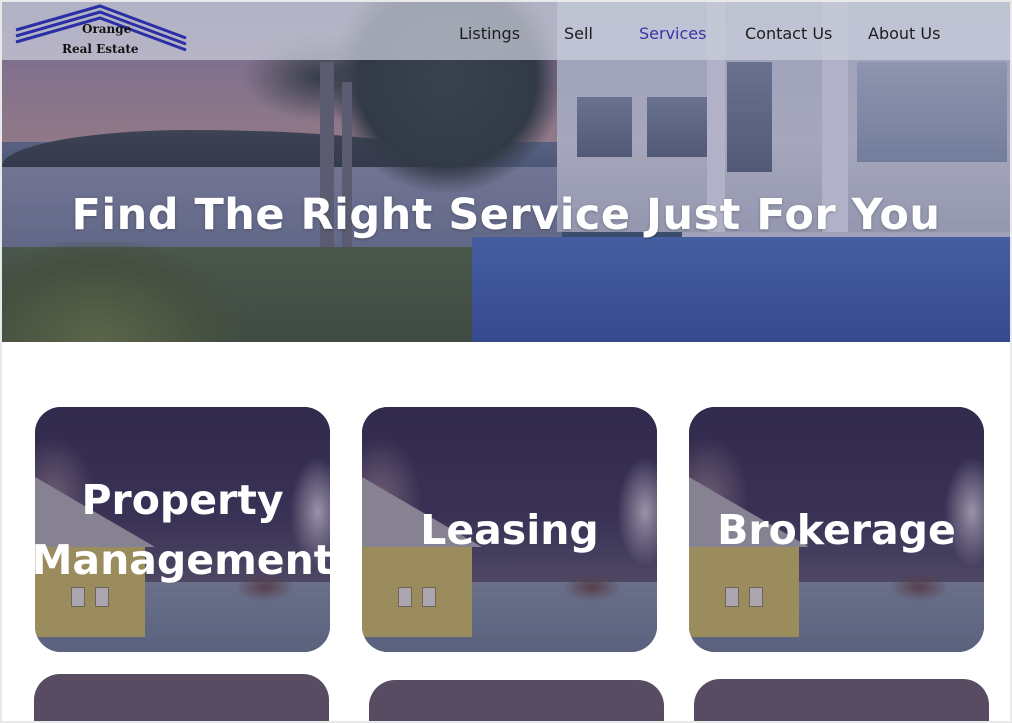  Describe the element at coordinates (578, 33) in the screenshot. I see `nav-sell: Sell` at that location.